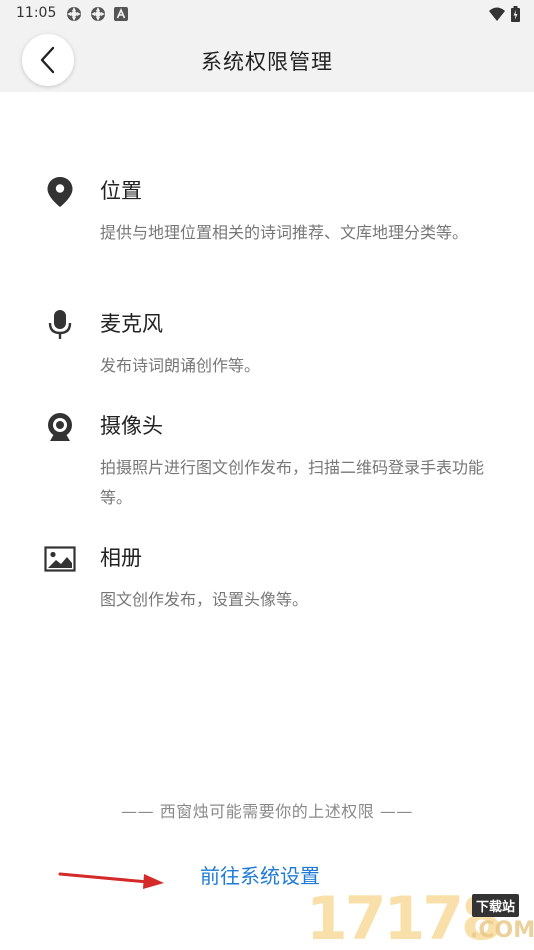 The image size is (534, 950). I want to click on permission-item-camera: 摄像头 拍摄照片进行图文创作发布，扫描二维码登录手表功能等。, so click(274, 461).